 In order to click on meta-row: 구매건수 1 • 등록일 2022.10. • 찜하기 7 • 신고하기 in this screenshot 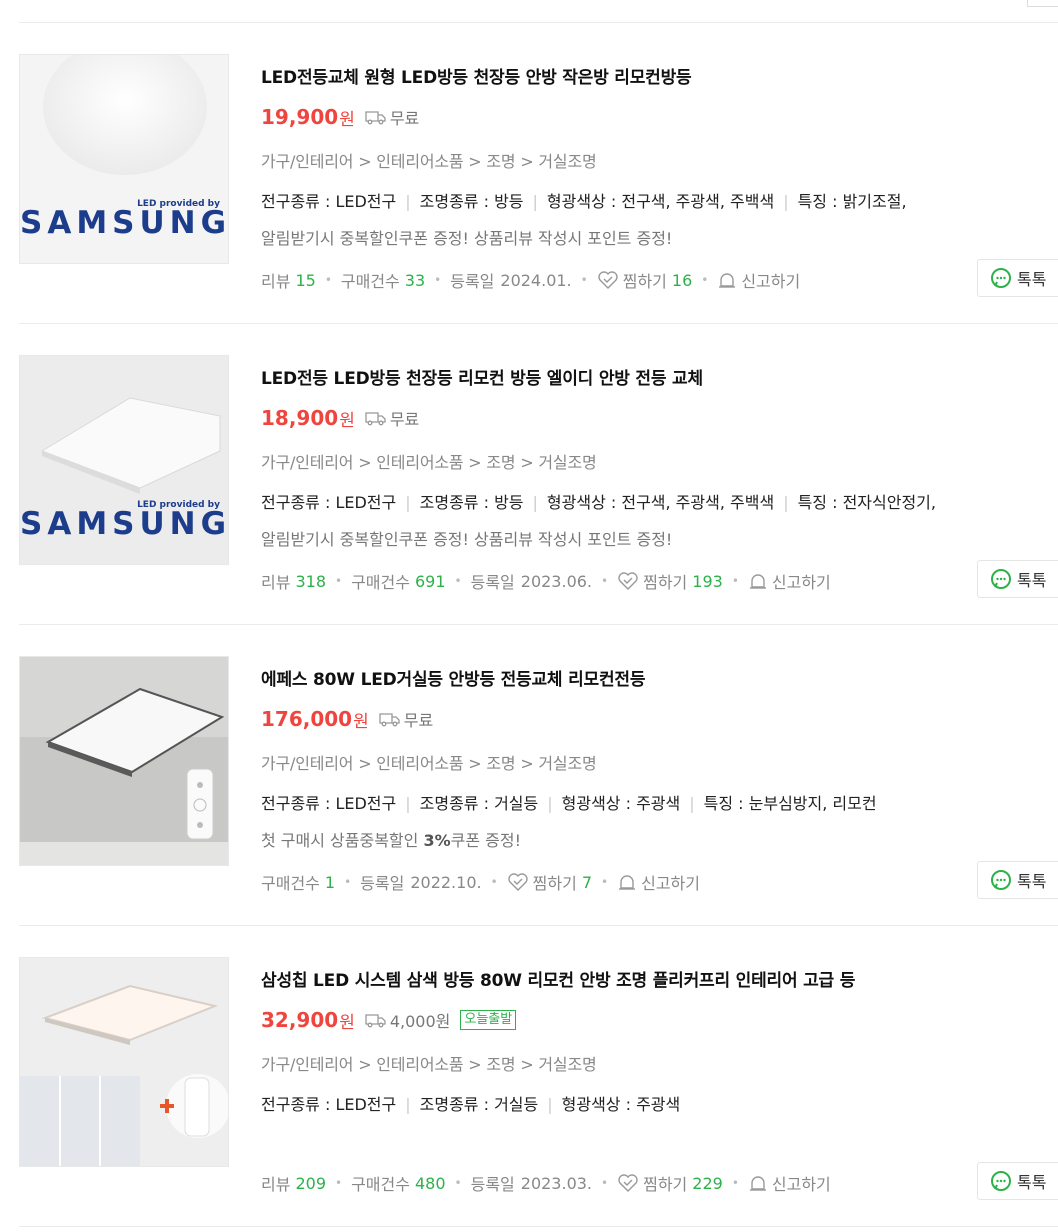, I will do `click(480, 882)`.